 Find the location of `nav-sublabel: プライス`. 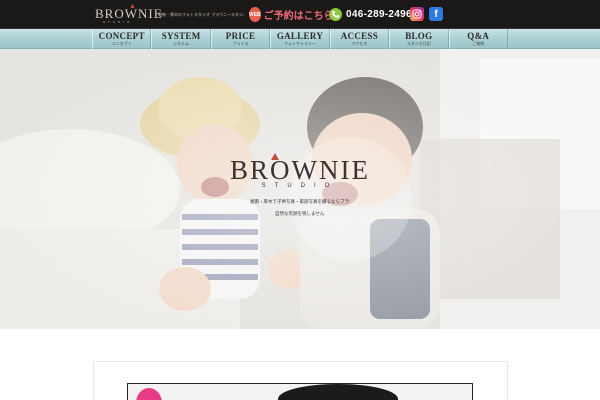

nav-sublabel: プライス is located at coordinates (240, 43).